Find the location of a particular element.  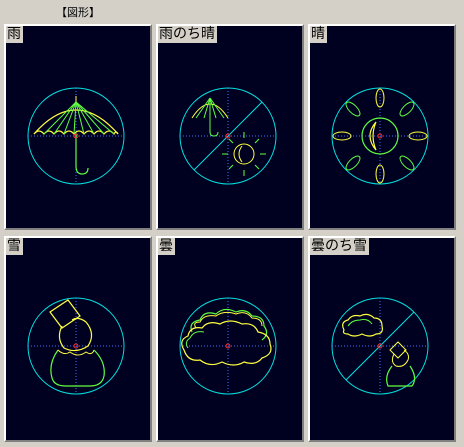

panel-snow: 雪 is located at coordinates (78, 339).